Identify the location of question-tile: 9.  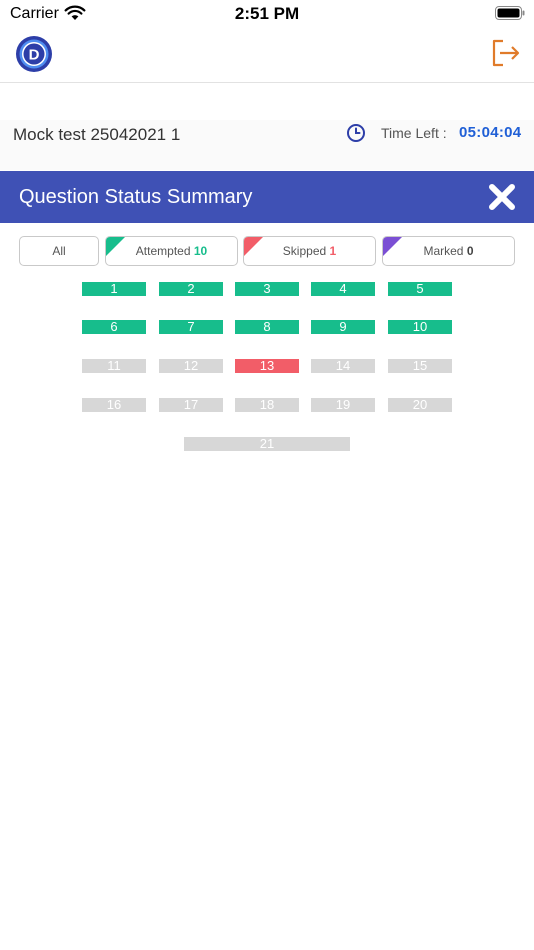
(343, 327).